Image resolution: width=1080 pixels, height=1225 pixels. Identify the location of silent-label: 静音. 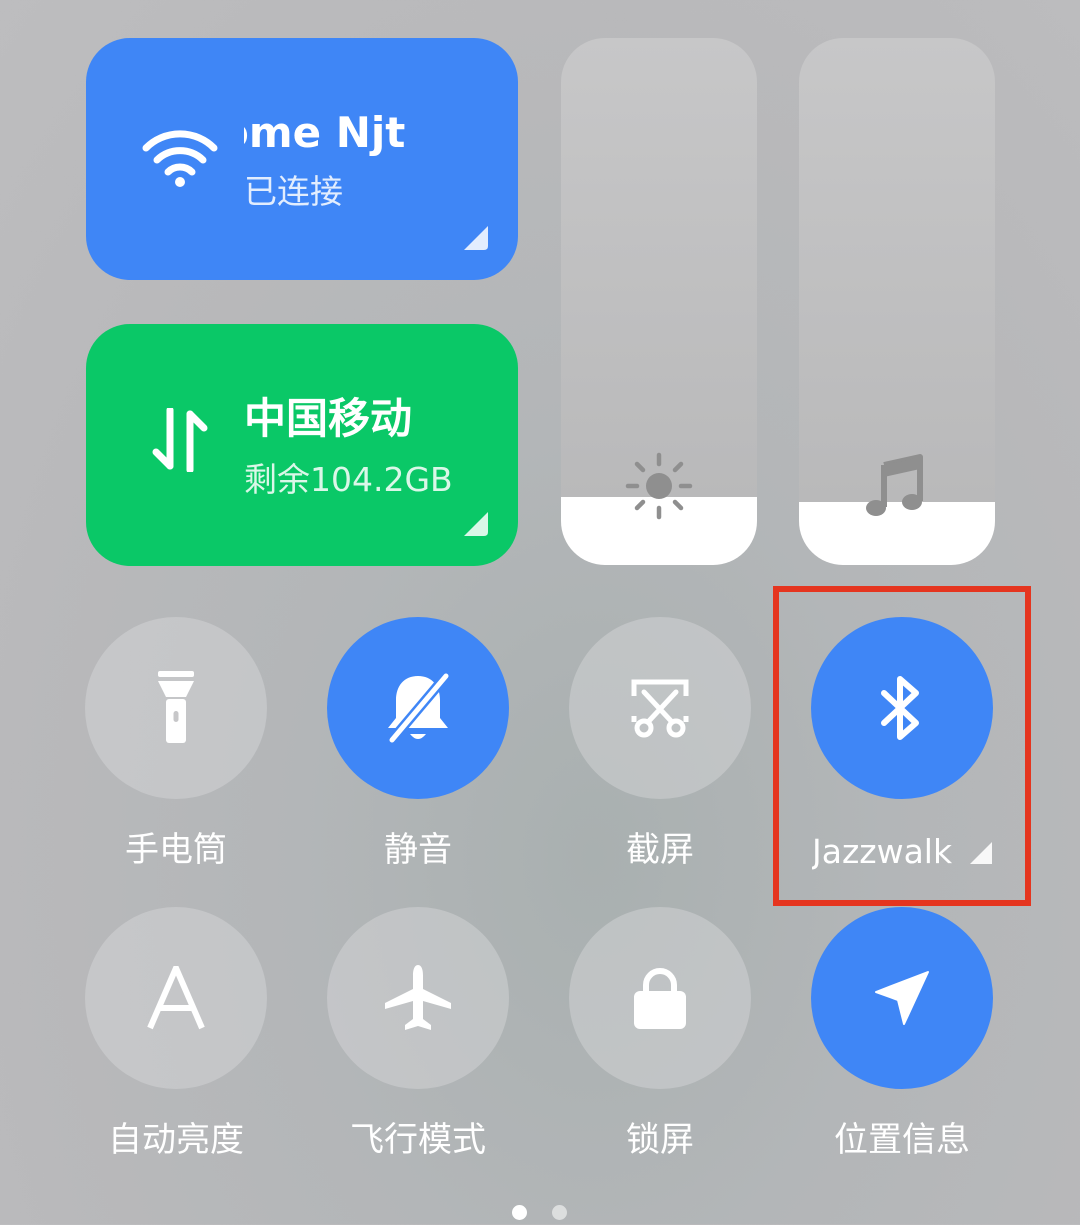
(418, 850).